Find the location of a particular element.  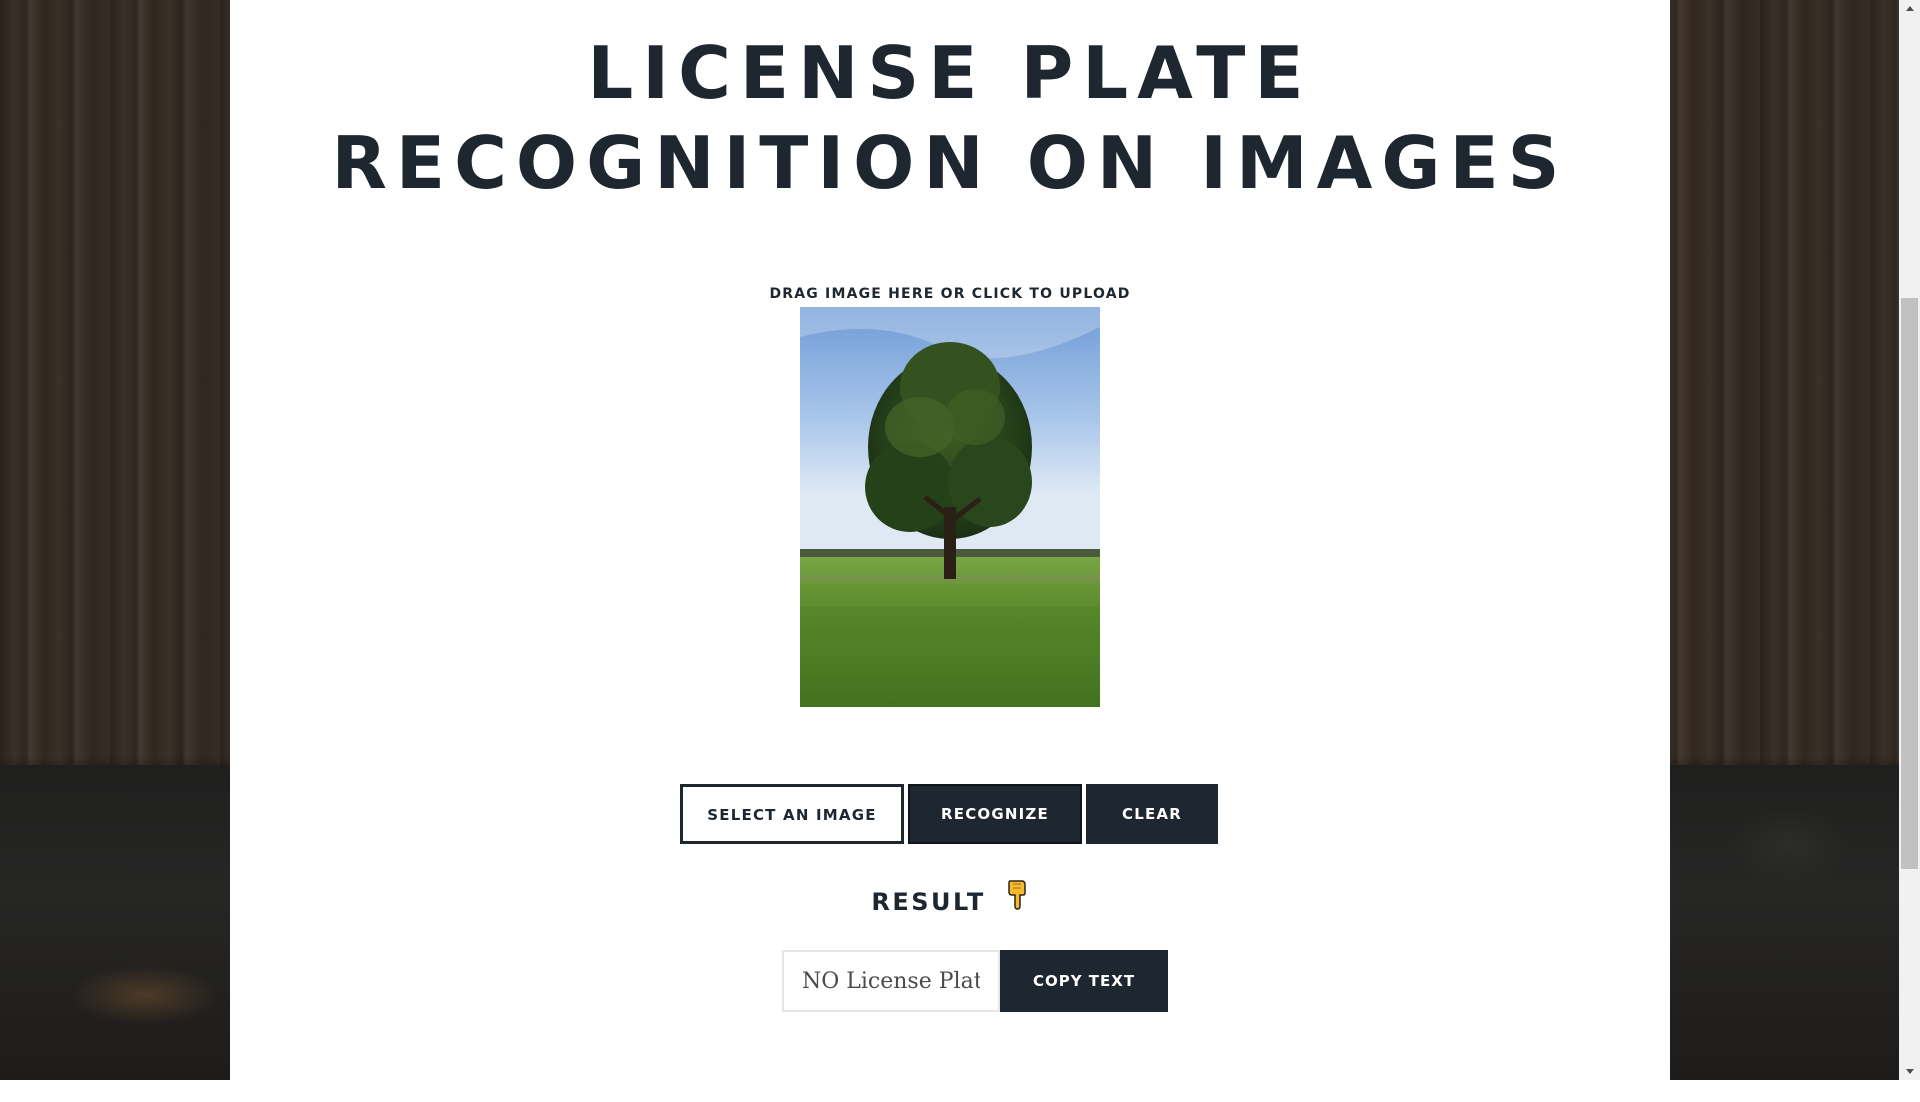

scroll-down-arrow-icon is located at coordinates (1909, 1071).